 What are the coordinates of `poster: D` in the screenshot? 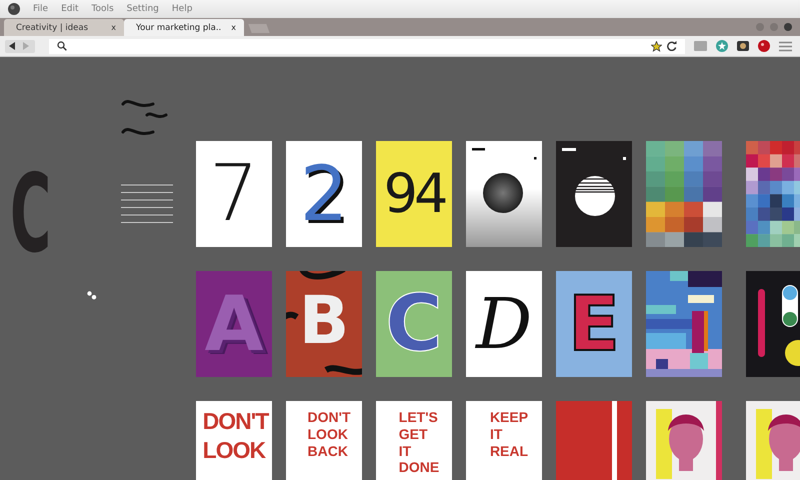 It's located at (504, 324).